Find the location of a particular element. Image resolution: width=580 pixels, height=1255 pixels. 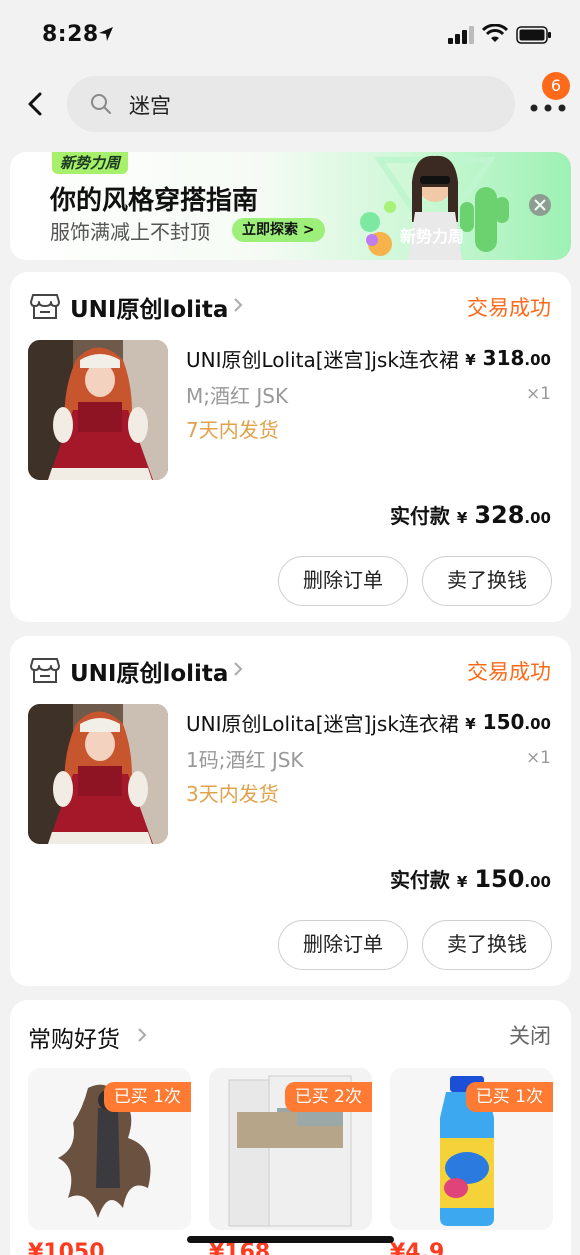

item-price: ¥ 150.00 is located at coordinates (508, 722).